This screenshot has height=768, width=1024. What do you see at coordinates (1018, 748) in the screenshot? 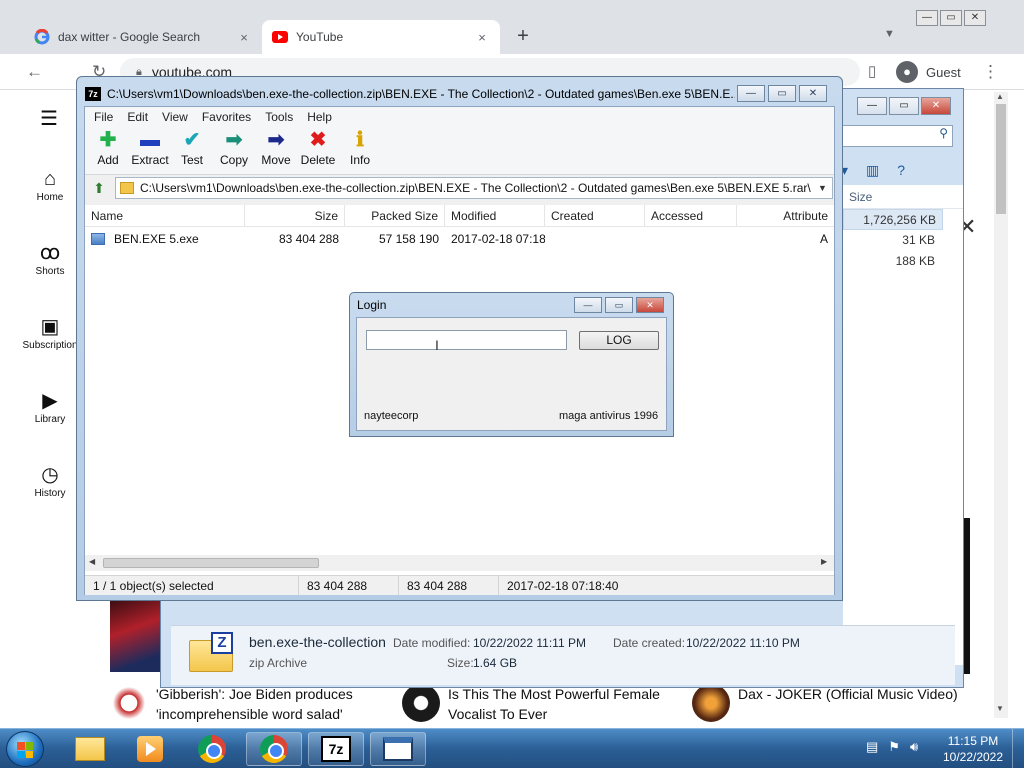
I see `show-desktop-button` at bounding box center [1018, 748].